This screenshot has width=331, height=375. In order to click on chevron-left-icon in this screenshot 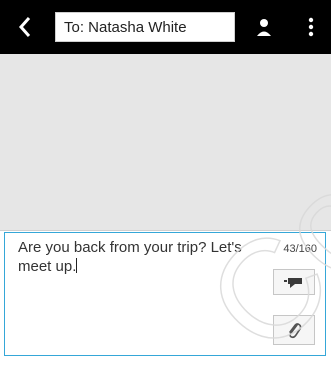, I will do `click(24, 27)`.